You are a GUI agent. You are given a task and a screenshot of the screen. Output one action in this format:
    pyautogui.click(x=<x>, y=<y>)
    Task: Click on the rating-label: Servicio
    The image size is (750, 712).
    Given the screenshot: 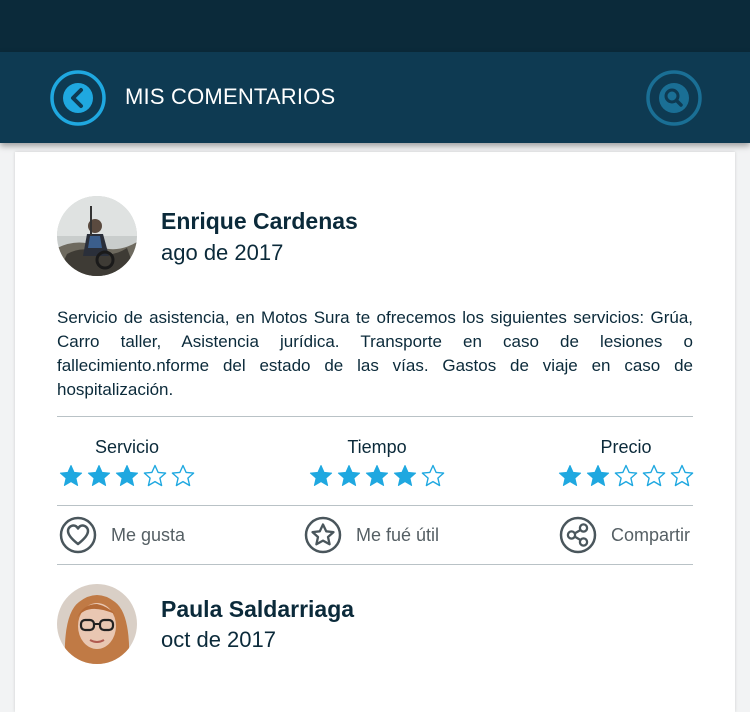 What is the action you would take?
    pyautogui.click(x=127, y=447)
    